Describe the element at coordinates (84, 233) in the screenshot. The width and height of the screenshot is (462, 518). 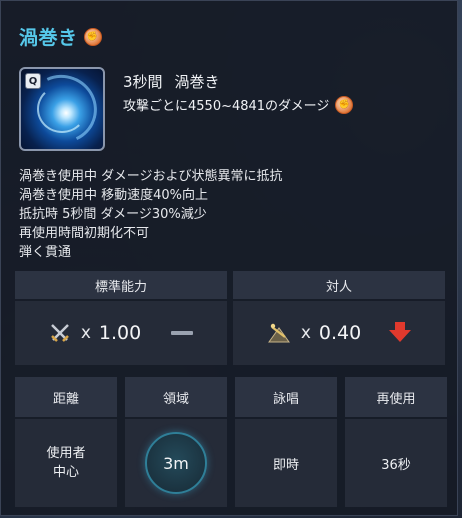
I see `description-line: 再使用時間初期化不可` at that location.